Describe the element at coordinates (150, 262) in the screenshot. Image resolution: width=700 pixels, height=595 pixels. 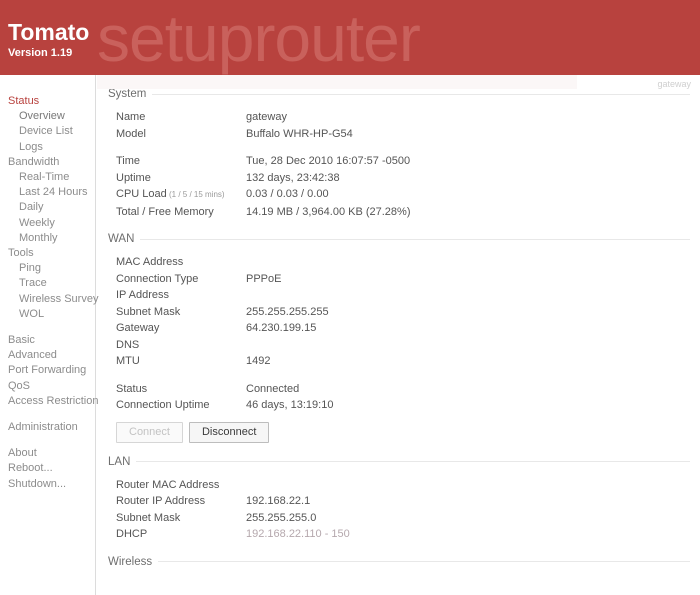
I see `field-label-mac-address: MAC Address` at that location.